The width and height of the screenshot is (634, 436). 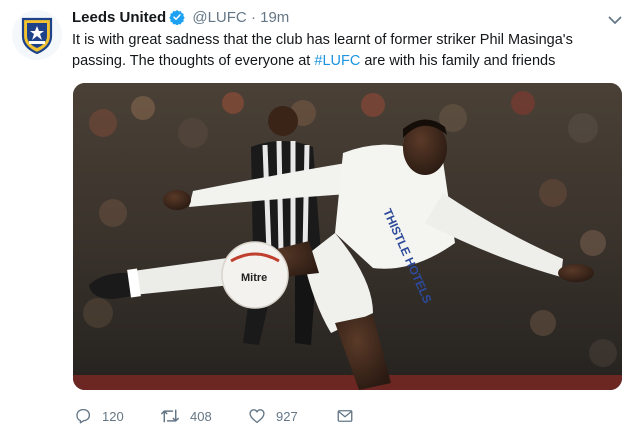 What do you see at coordinates (254, 278) in the screenshot?
I see `ball-brand-text: Mitre` at bounding box center [254, 278].